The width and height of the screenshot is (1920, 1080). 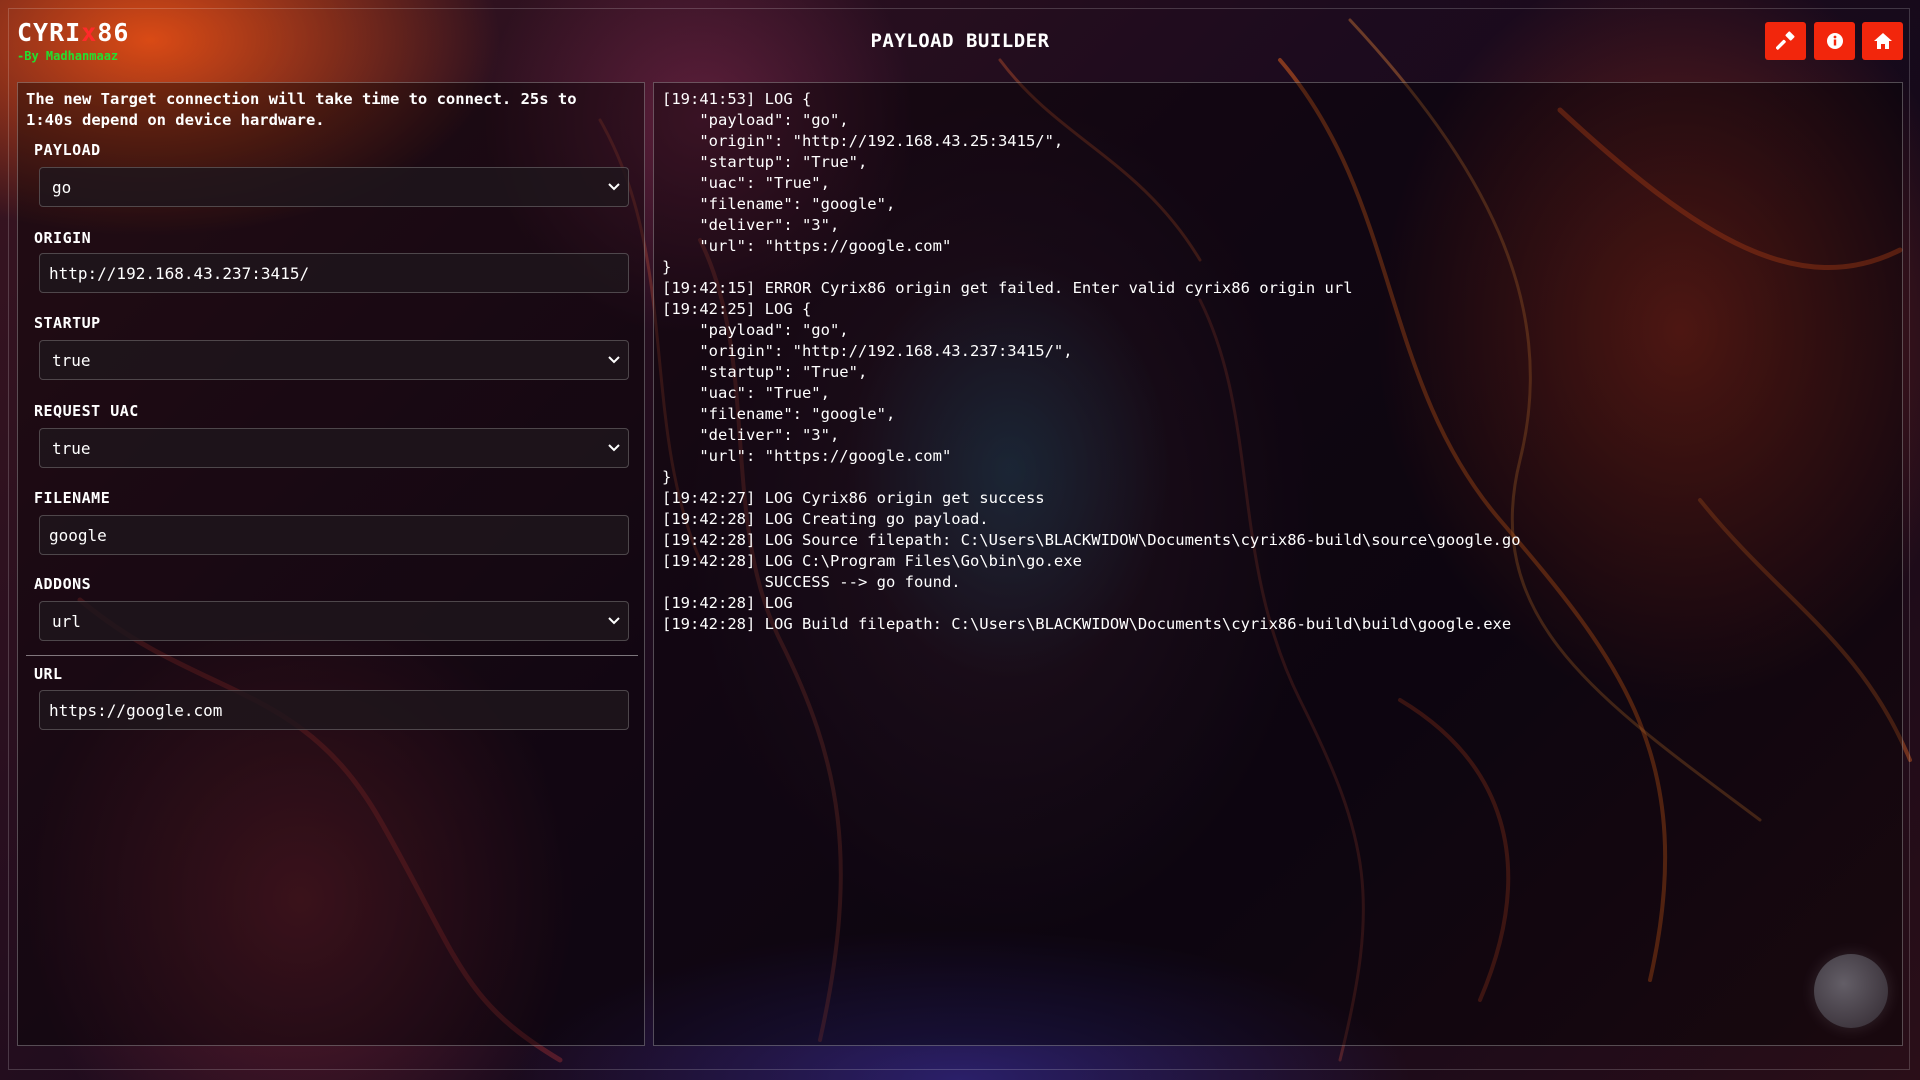 I want to click on log-line: "origin": "http://192.168.43.237:3415/",, so click(x=867, y=351).